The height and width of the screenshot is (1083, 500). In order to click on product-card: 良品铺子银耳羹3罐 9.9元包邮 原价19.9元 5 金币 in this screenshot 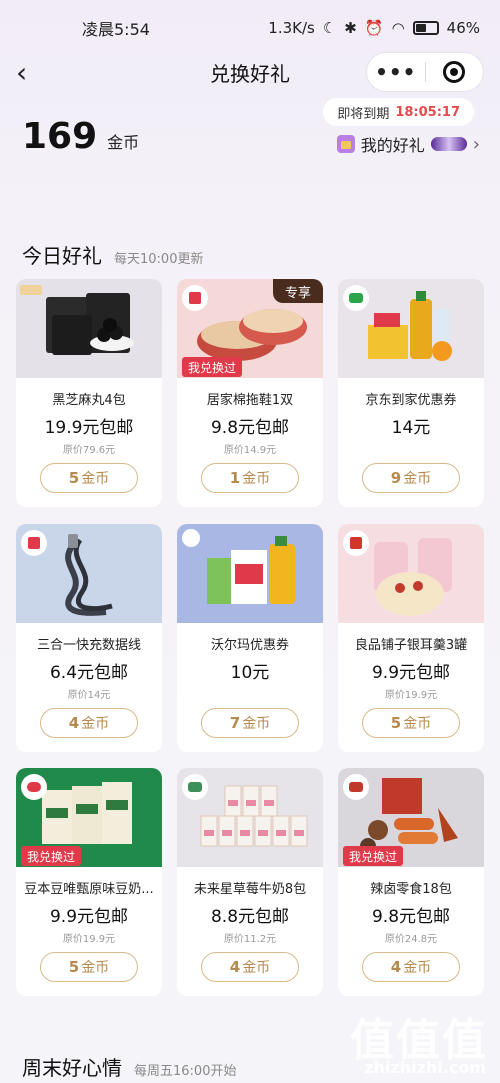, I will do `click(411, 638)`.